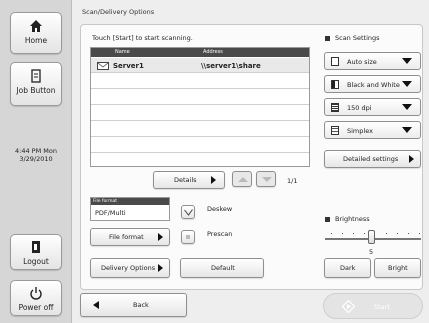  Describe the element at coordinates (36, 33) in the screenshot. I see `home-button: Home` at that location.